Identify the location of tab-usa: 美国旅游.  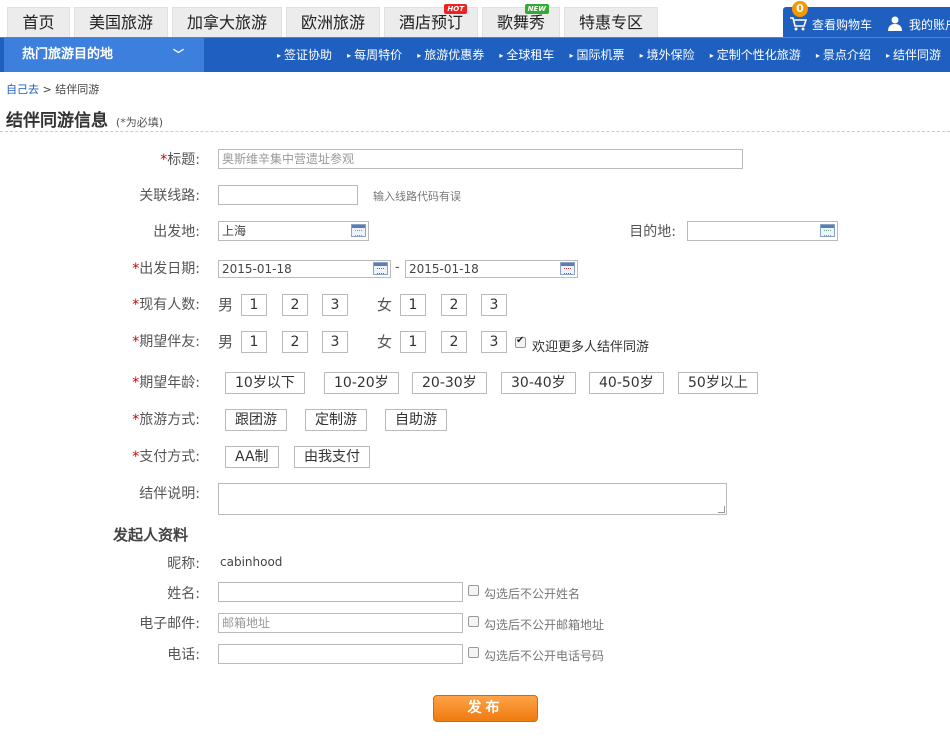
(121, 22).